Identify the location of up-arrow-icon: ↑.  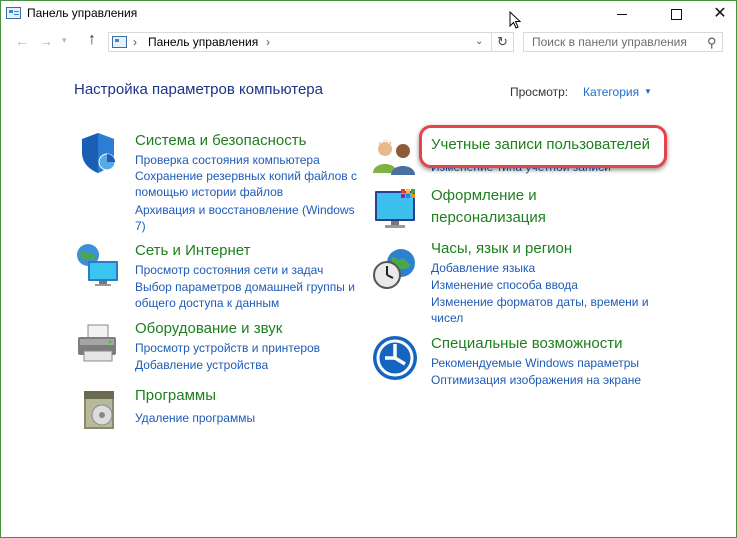
(92, 40).